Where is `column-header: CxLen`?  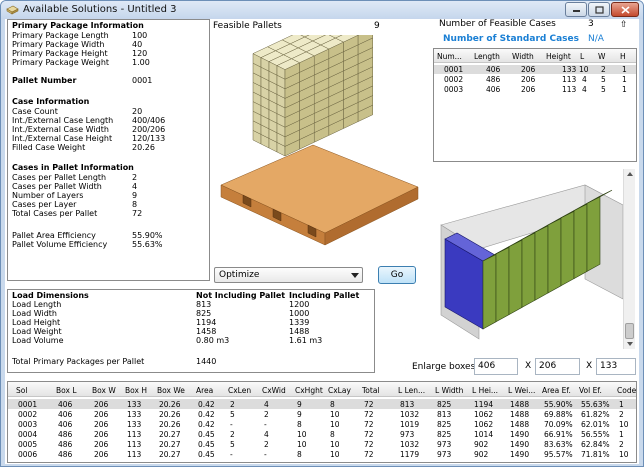
column-header: CxLen is located at coordinates (239, 390).